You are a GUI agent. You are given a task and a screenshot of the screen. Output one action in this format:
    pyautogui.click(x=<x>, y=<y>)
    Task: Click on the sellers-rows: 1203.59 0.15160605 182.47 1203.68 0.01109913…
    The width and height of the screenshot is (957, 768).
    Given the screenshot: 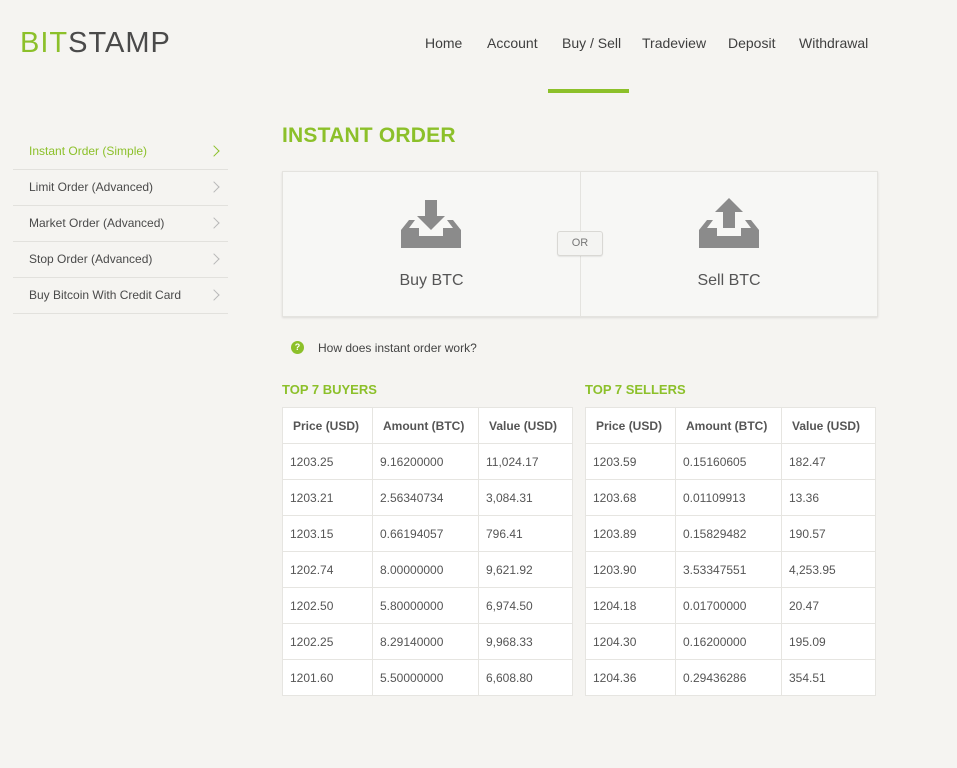 What is the action you would take?
    pyautogui.click(x=730, y=569)
    